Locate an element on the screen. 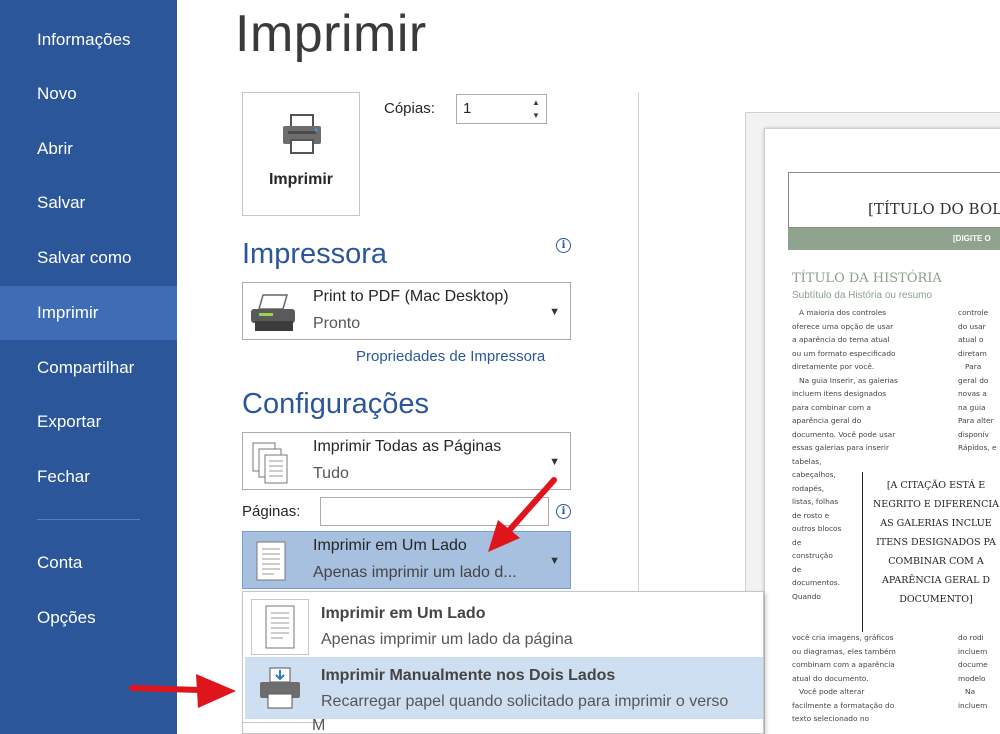 Image resolution: width=1000 pixels, height=734 pixels. print-button: Imprimir is located at coordinates (301, 154).